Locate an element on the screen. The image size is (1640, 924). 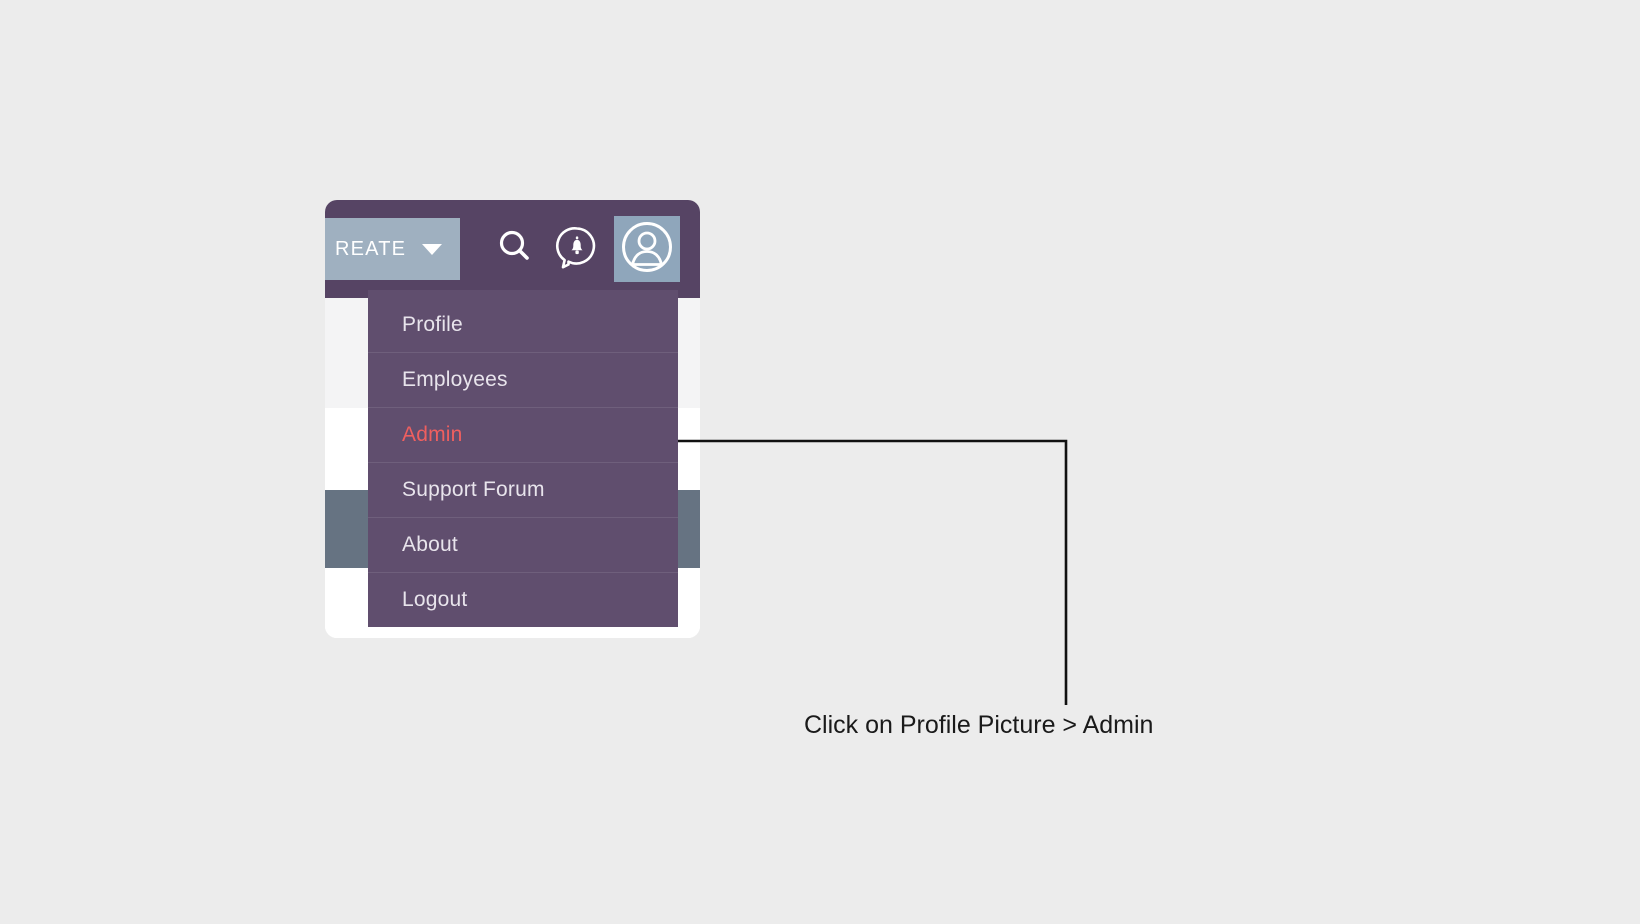
profile-avatar-icon is located at coordinates (647, 249).